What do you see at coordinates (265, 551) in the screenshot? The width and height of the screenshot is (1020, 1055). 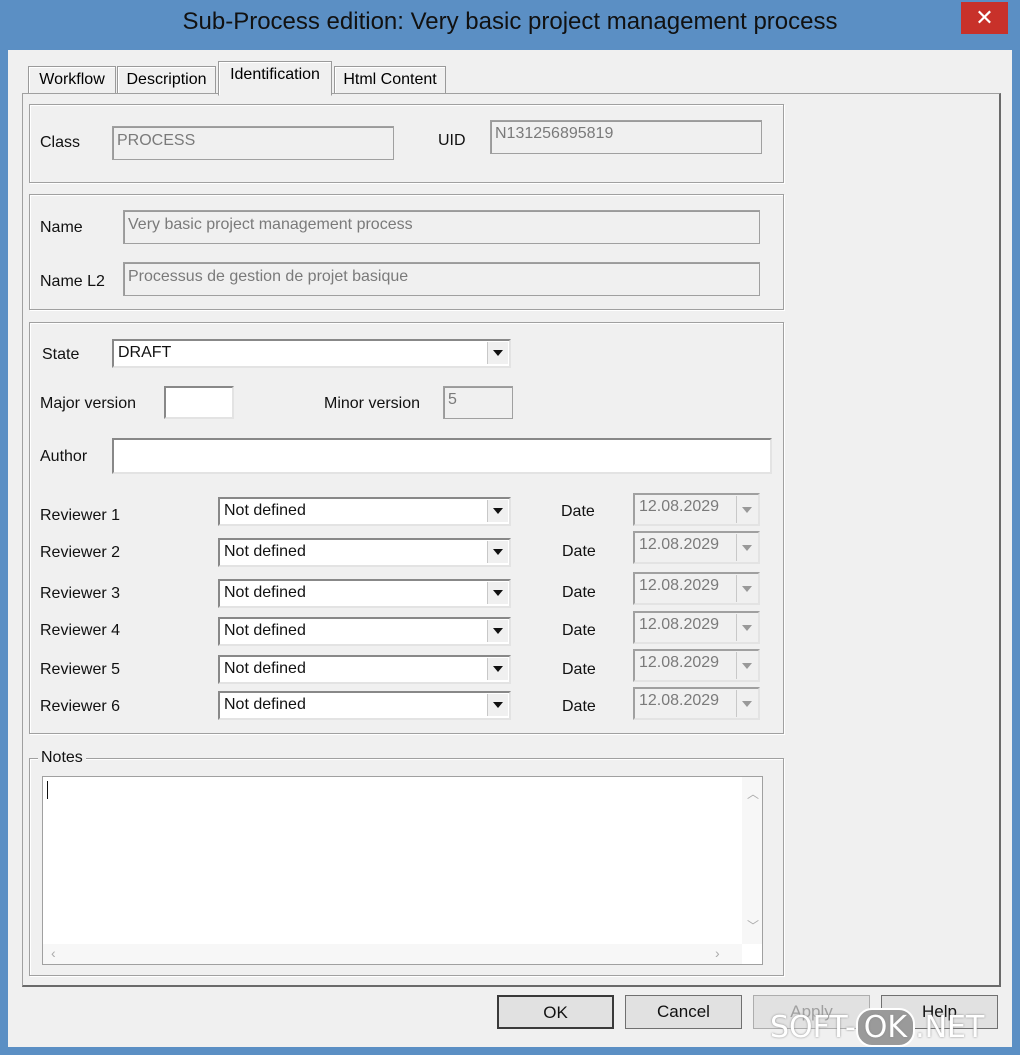 I see `reviewer-2-value: Not defined` at bounding box center [265, 551].